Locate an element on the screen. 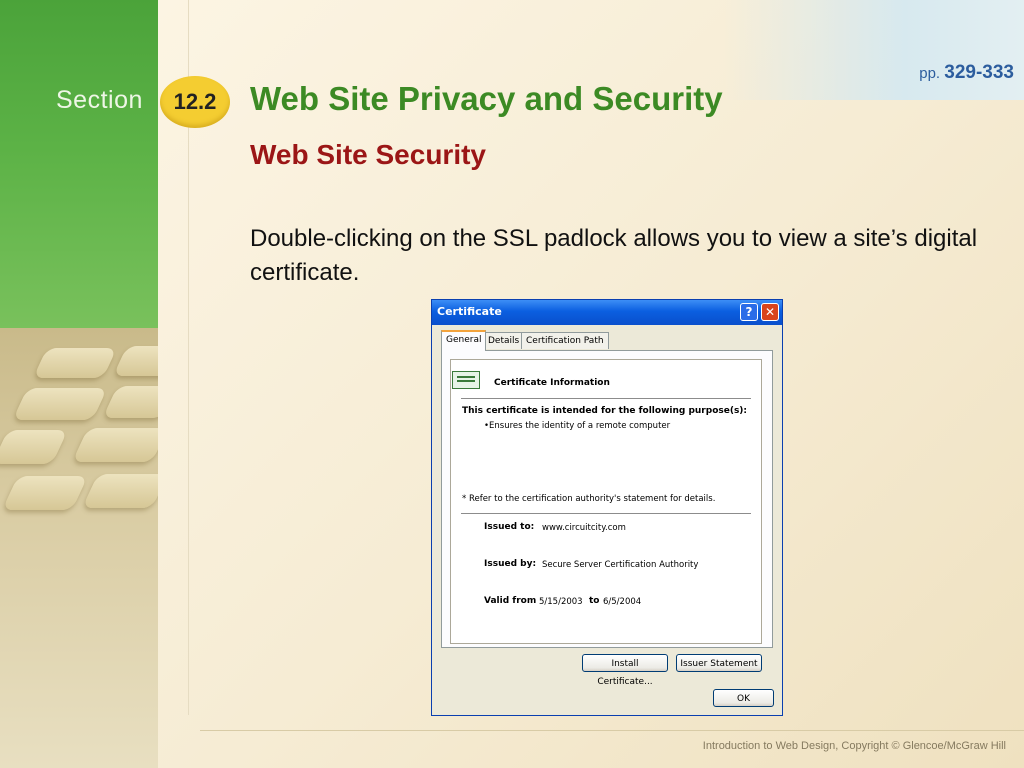 The height and width of the screenshot is (768, 1024). page-reference: pp. 329-333 is located at coordinates (966, 73).